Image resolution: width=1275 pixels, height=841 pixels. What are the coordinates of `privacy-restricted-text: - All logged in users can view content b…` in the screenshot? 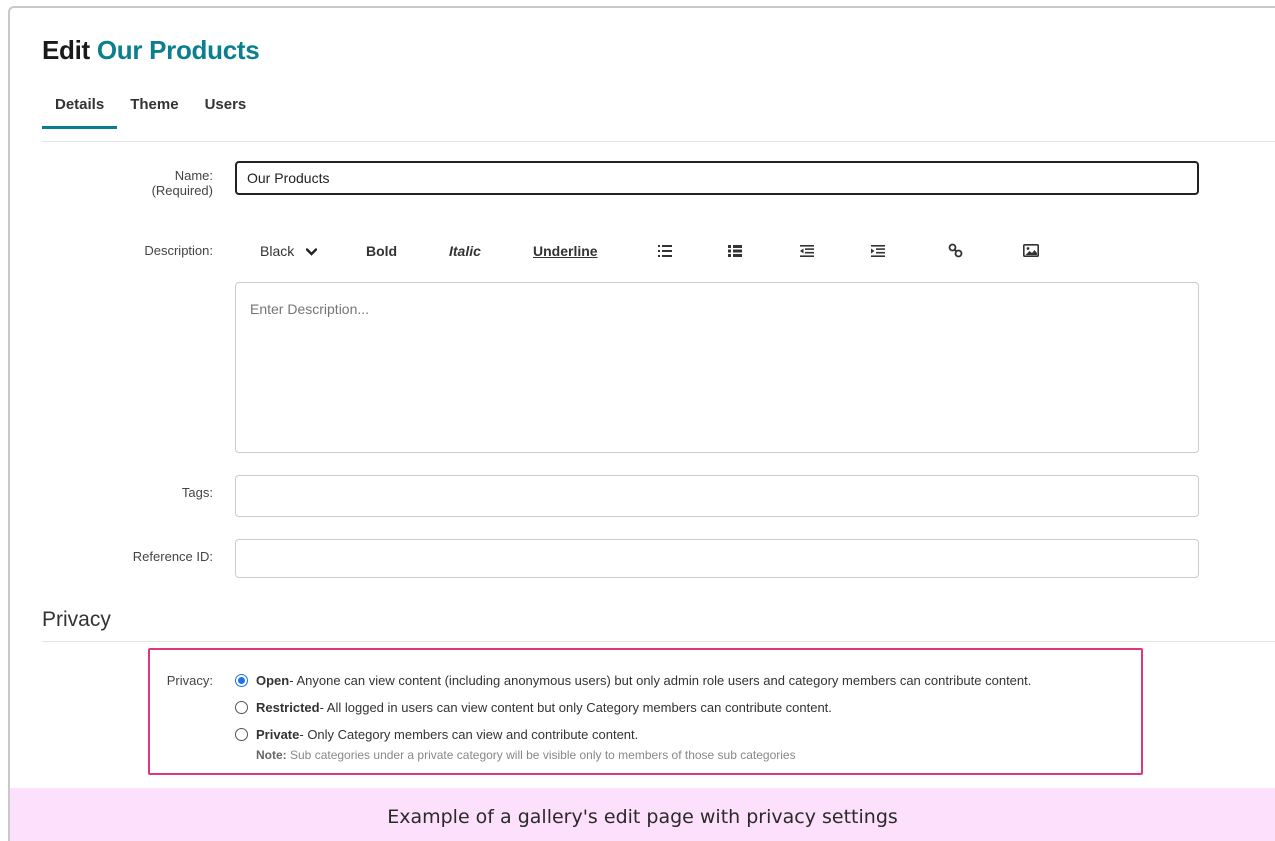 It's located at (575, 707).